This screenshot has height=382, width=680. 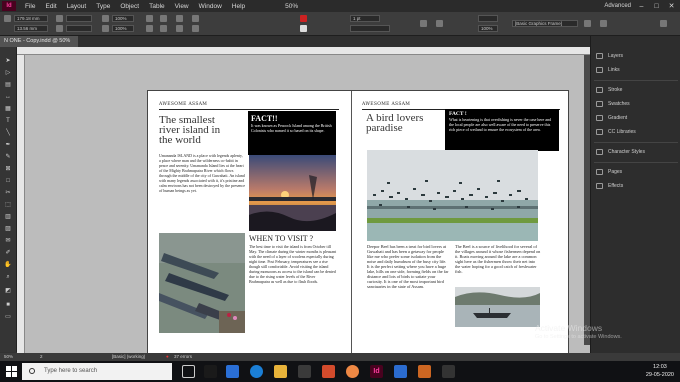 What do you see at coordinates (8, 169) in the screenshot?
I see `rectangle-frame-tool-icon: ⊠` at bounding box center [8, 169].